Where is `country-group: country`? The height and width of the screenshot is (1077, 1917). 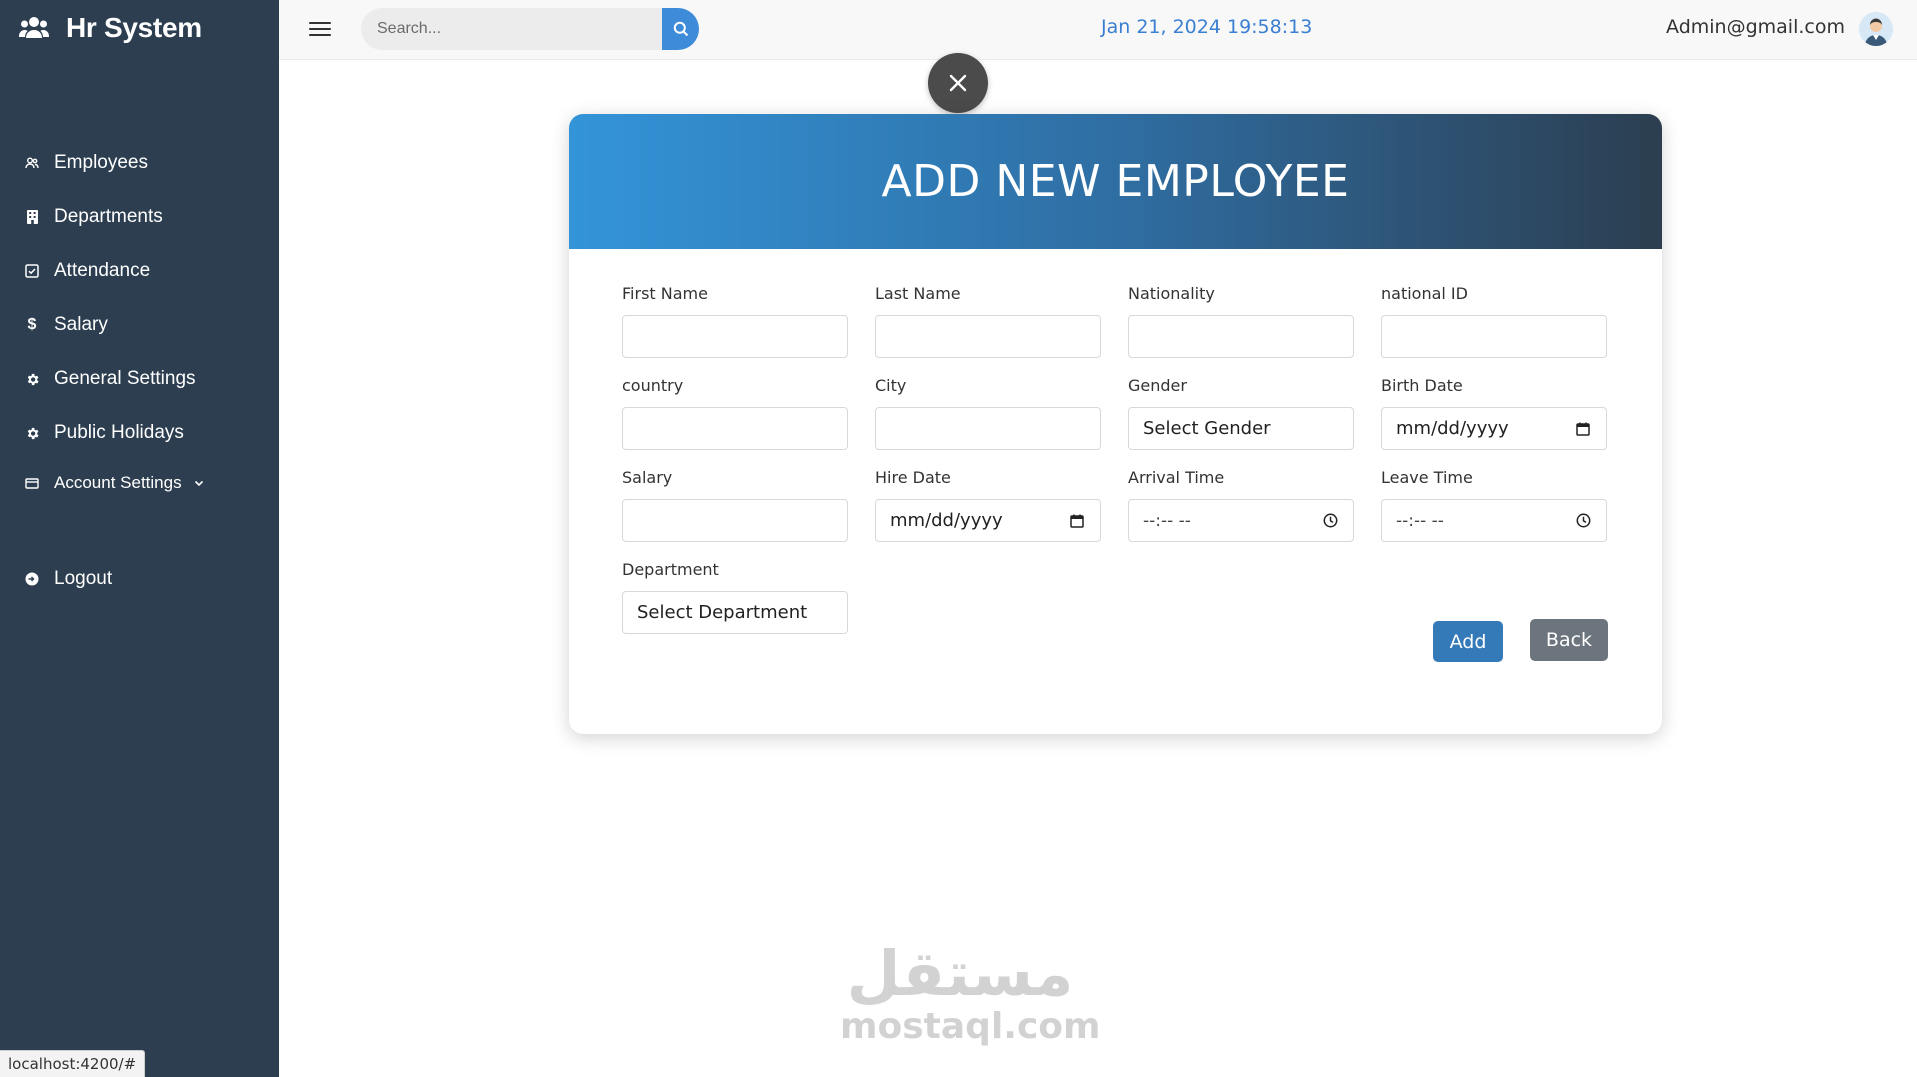
country-group: country is located at coordinates (735, 413).